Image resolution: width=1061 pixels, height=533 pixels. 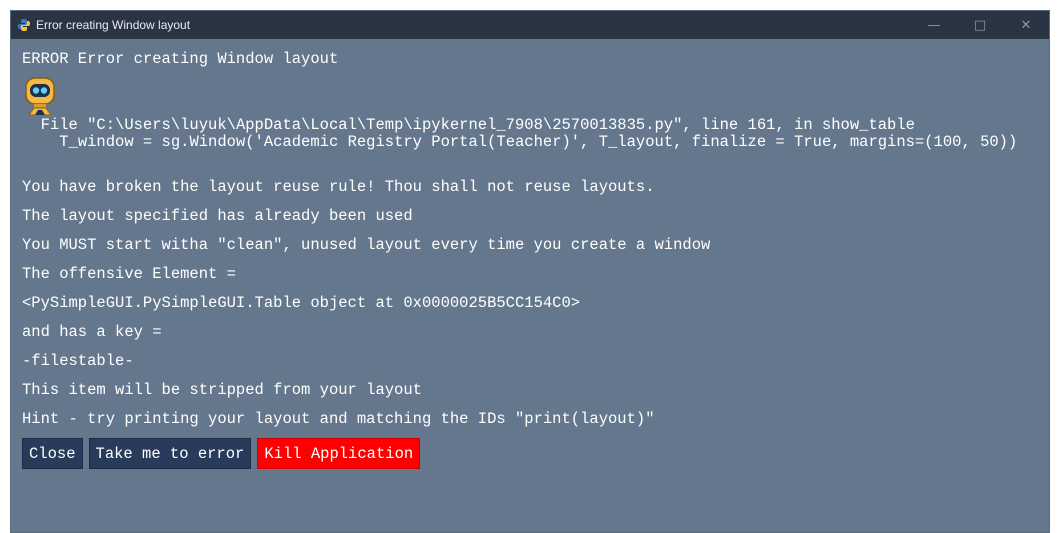 I want to click on message-line: -filestable-, so click(x=78, y=361).